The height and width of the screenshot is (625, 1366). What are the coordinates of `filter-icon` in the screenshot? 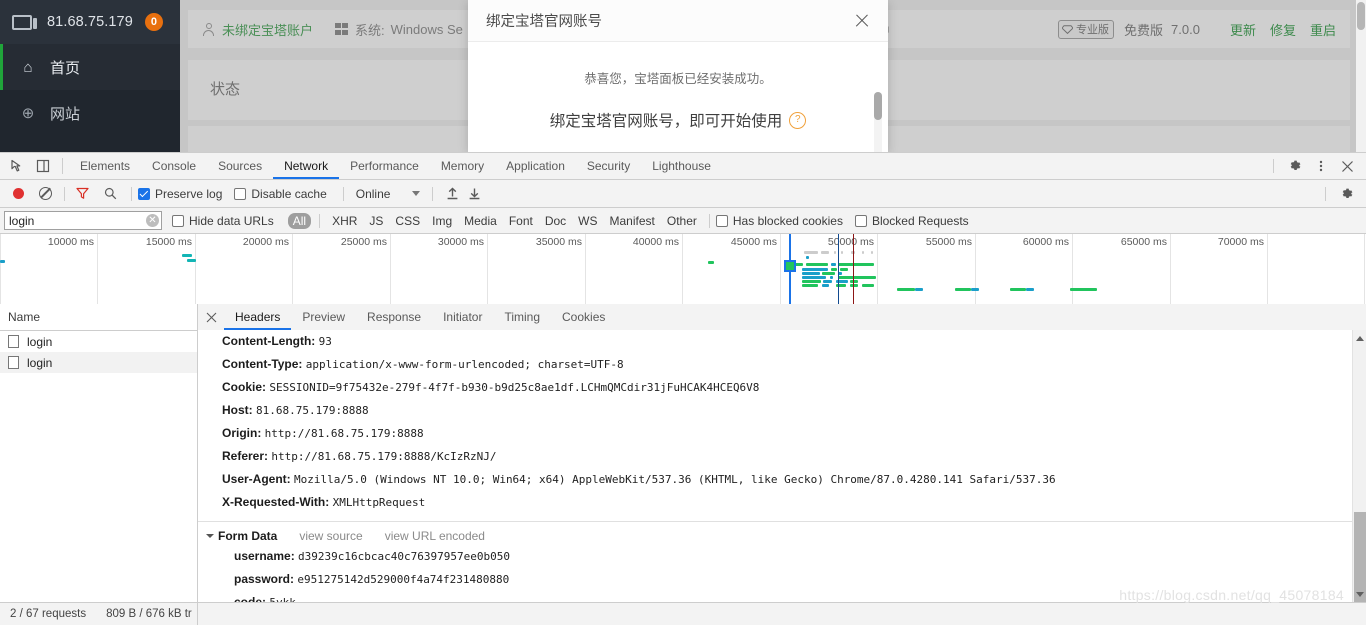 It's located at (82, 193).